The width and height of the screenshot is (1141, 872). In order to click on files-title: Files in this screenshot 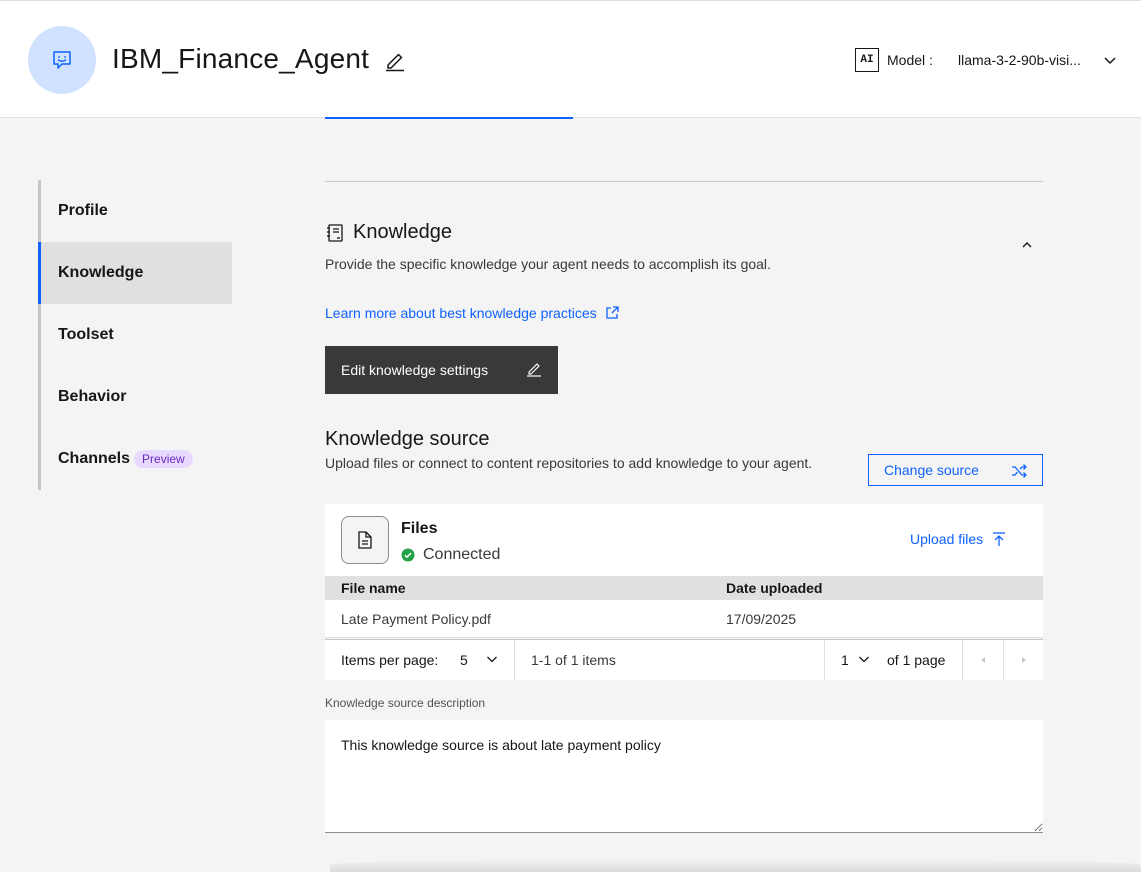, I will do `click(419, 528)`.